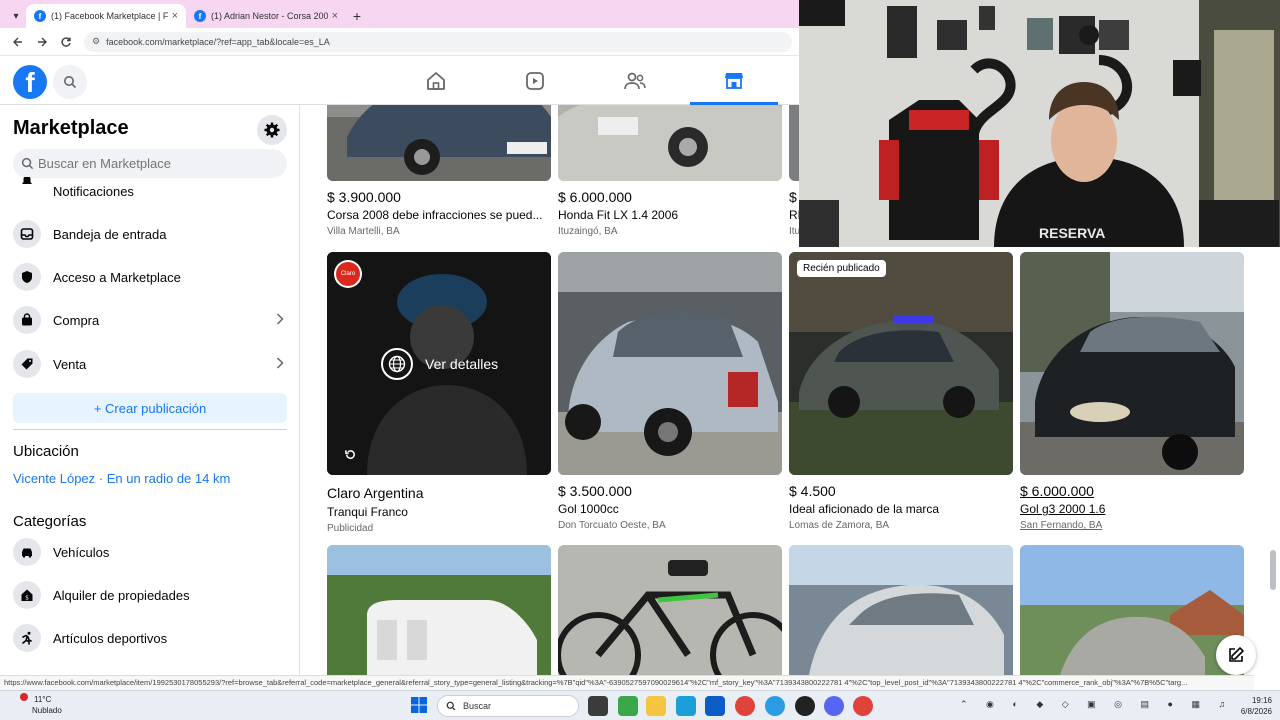 The image size is (1280, 720). I want to click on sidebar-item-label: Vehículos, so click(81, 552).